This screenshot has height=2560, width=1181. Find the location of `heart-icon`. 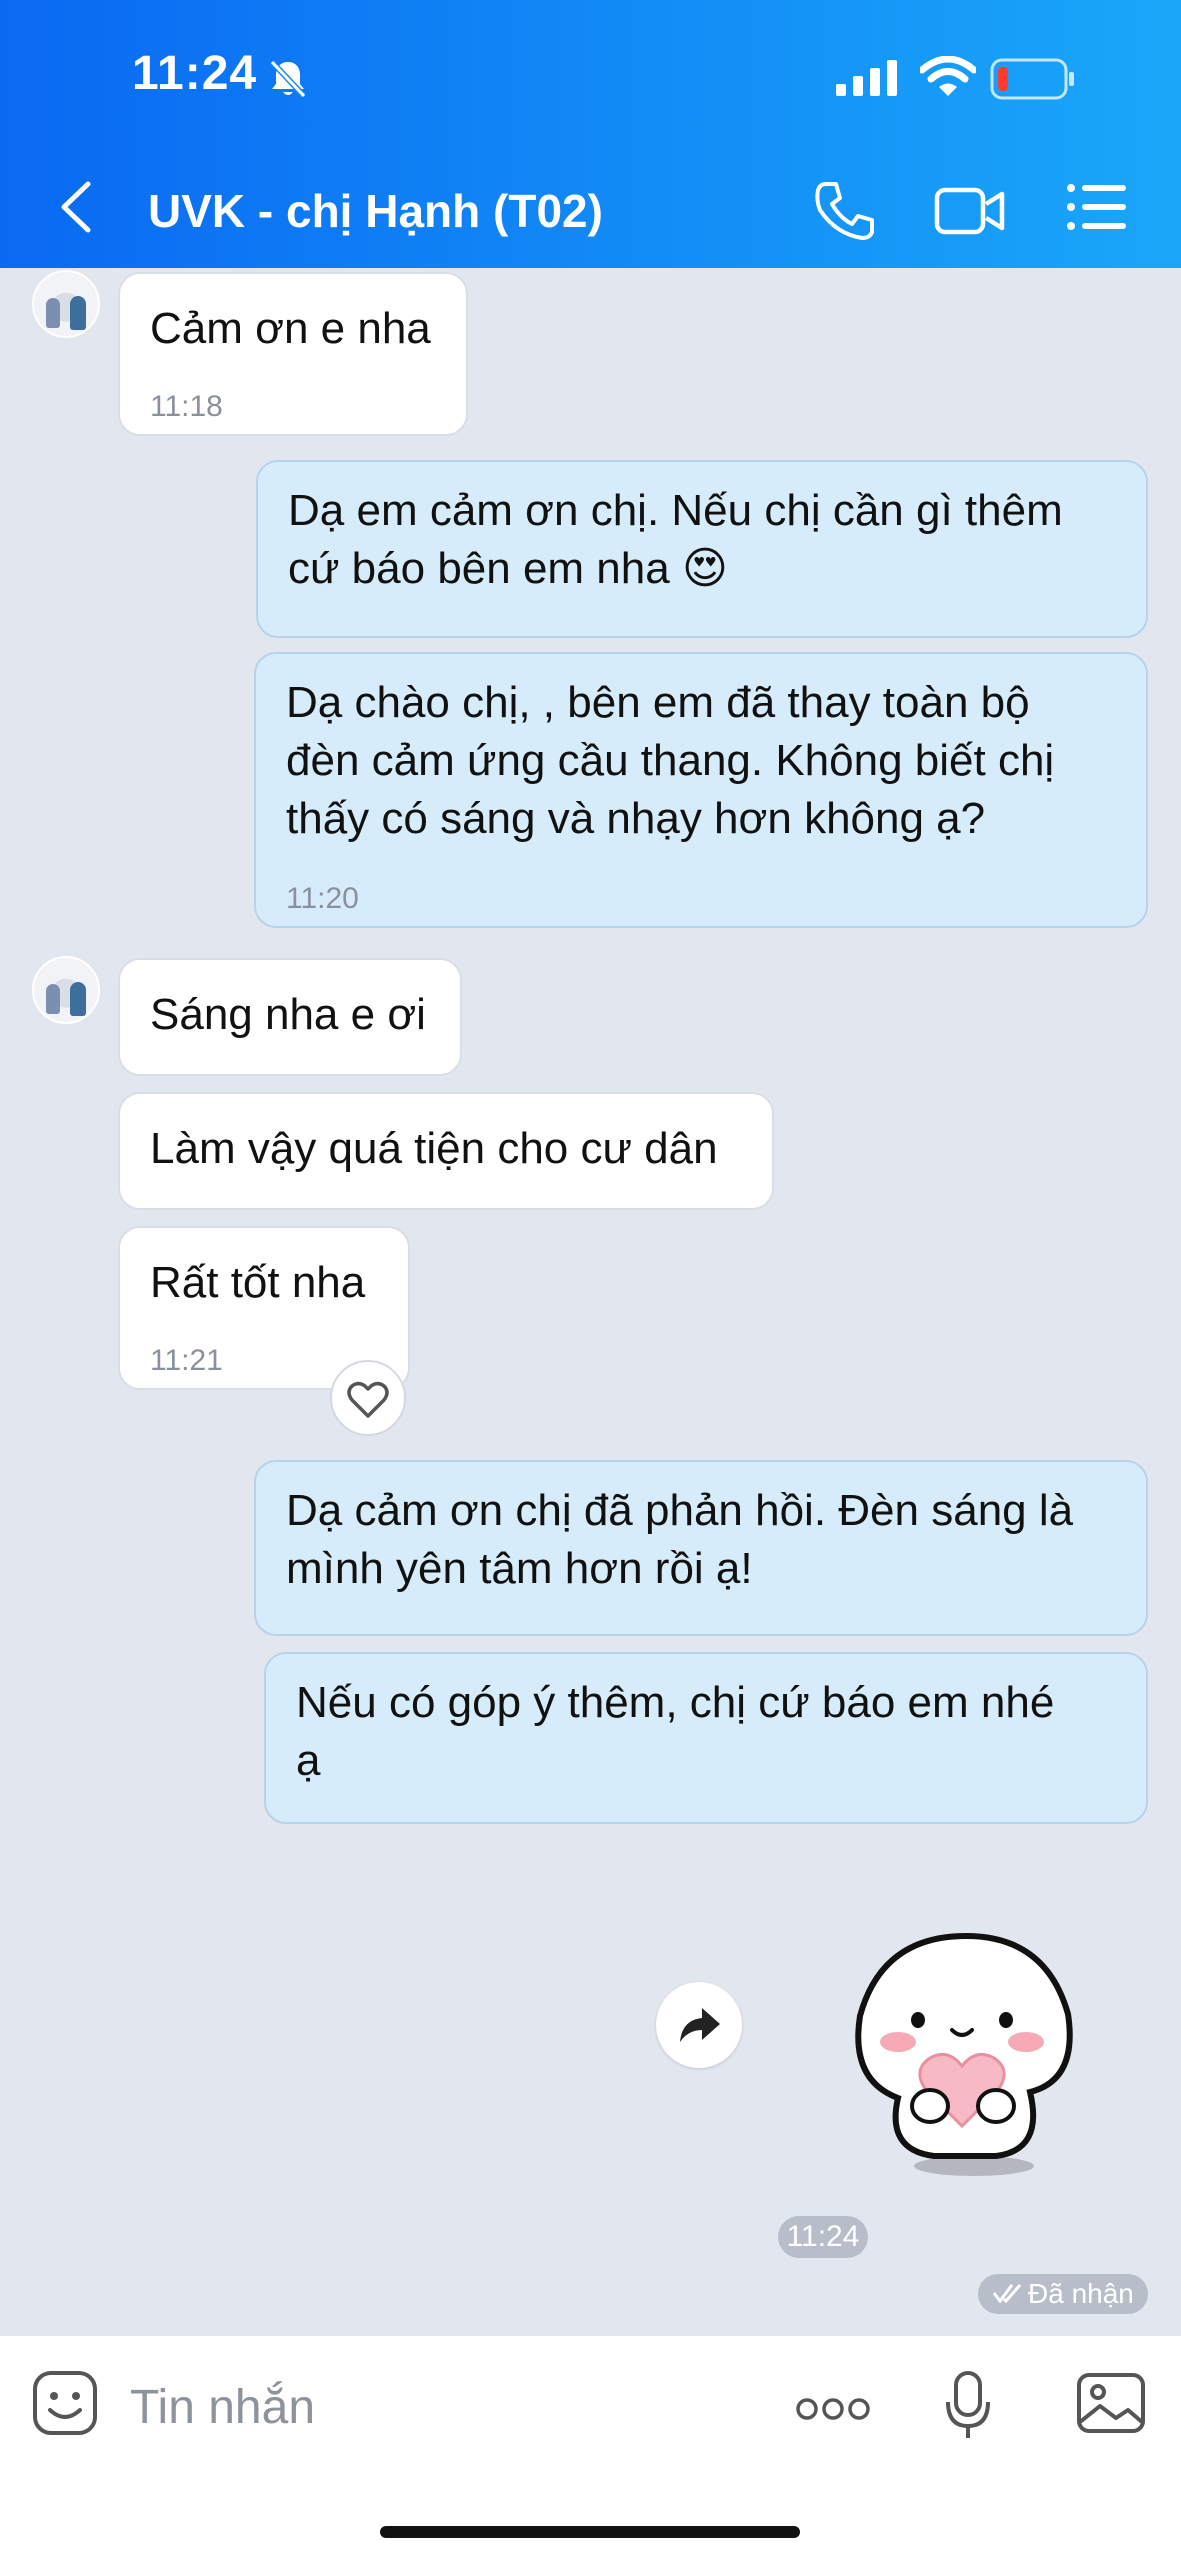

heart-icon is located at coordinates (368, 1399).